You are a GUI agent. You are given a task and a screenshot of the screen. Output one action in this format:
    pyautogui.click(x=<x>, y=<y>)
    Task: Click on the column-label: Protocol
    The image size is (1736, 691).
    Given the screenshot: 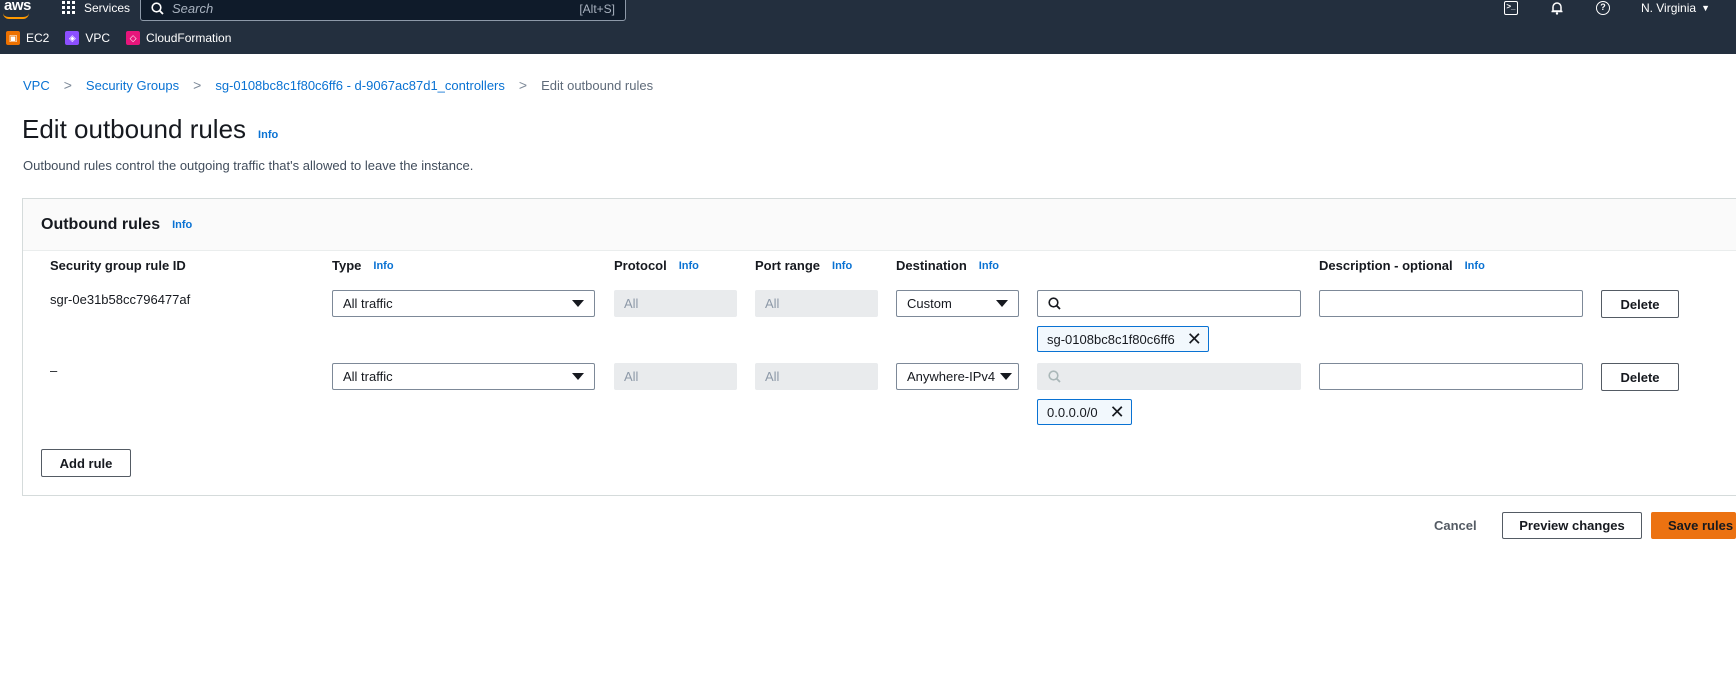 What is the action you would take?
    pyautogui.click(x=640, y=265)
    